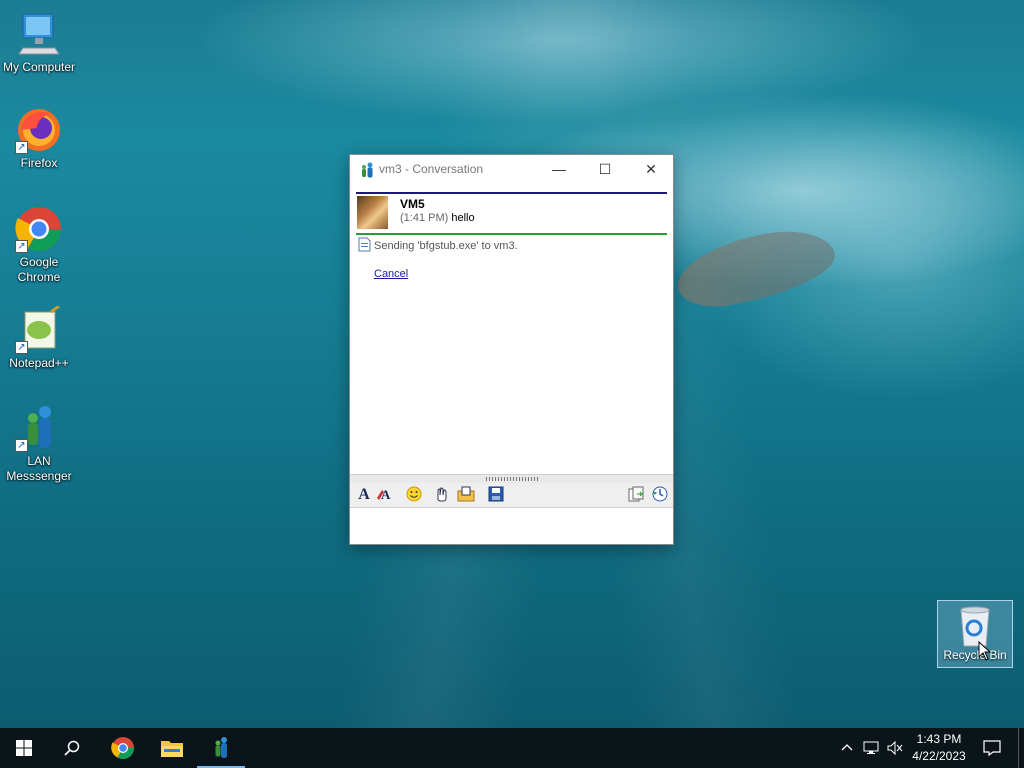 The height and width of the screenshot is (768, 1024). Describe the element at coordinates (39, 363) in the screenshot. I see `desktop-icon-label: Notepad++` at that location.